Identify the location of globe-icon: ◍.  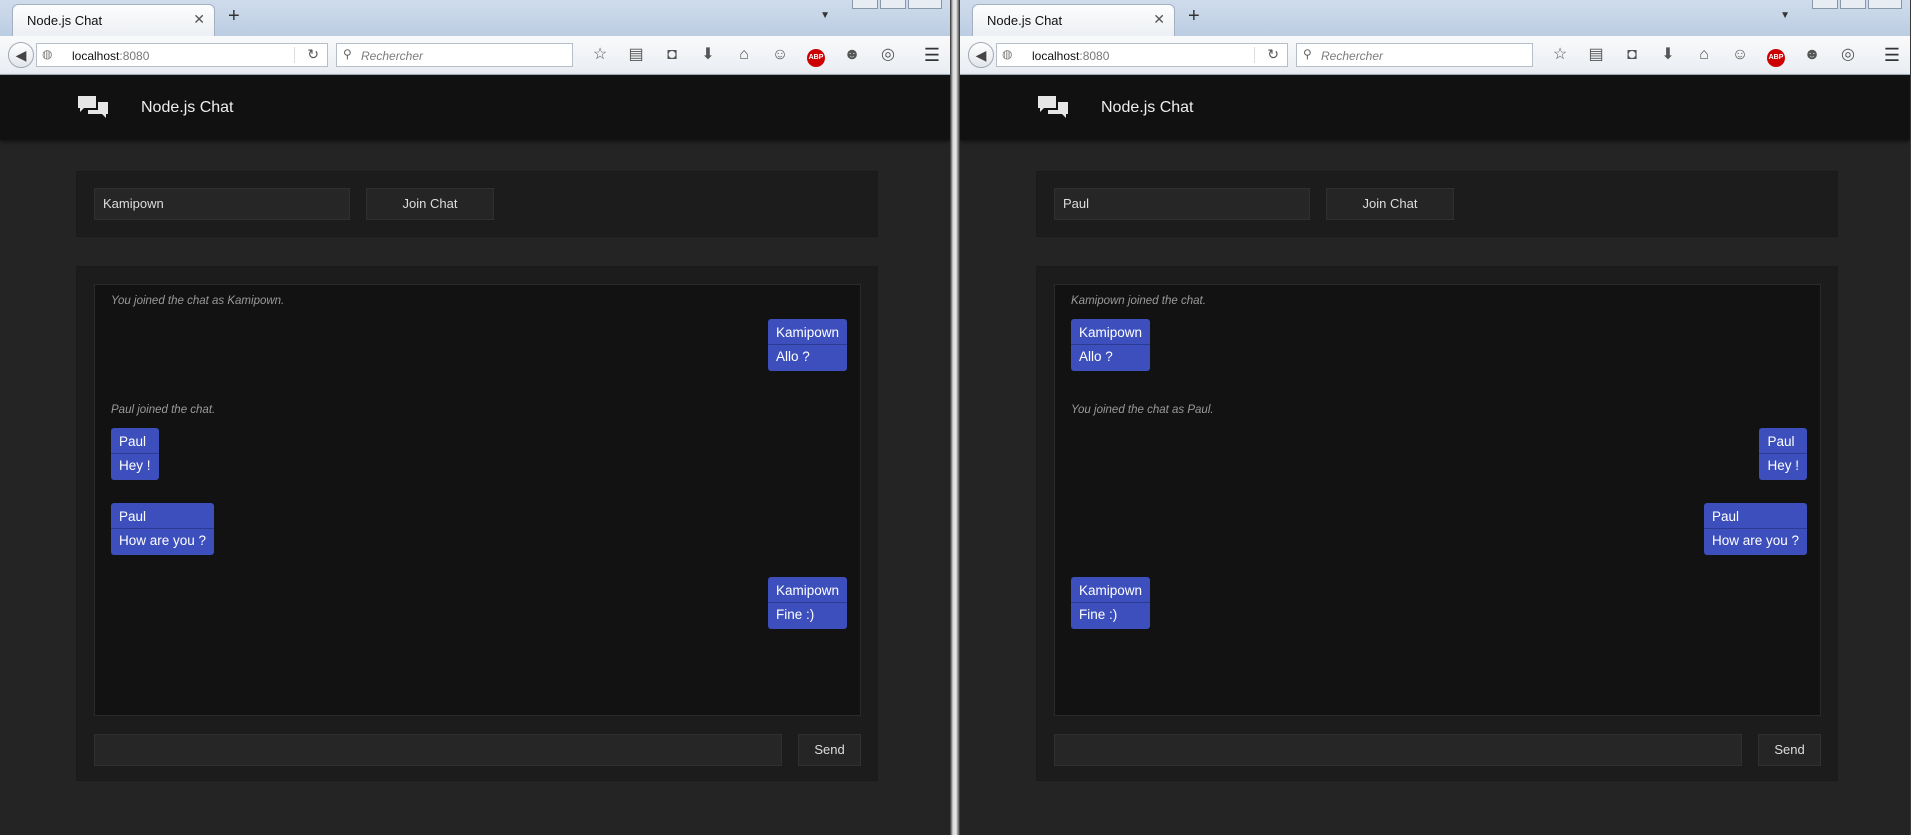
(1007, 54).